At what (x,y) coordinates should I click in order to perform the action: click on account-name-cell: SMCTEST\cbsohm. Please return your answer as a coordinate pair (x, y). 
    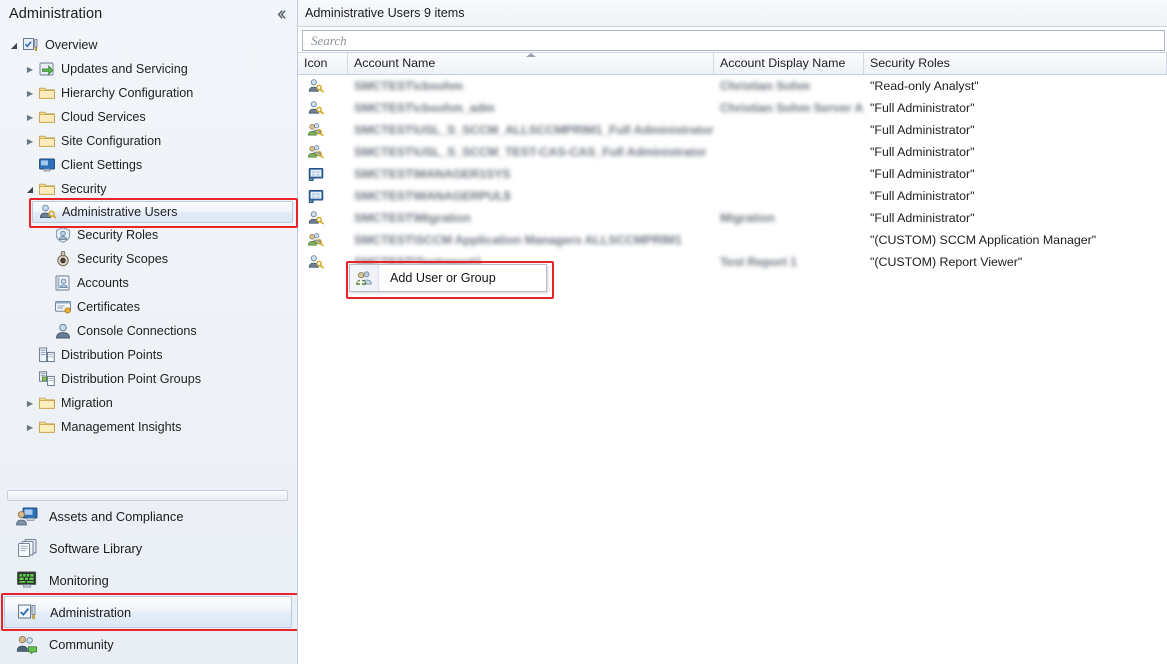
    Looking at the image, I should click on (408, 86).